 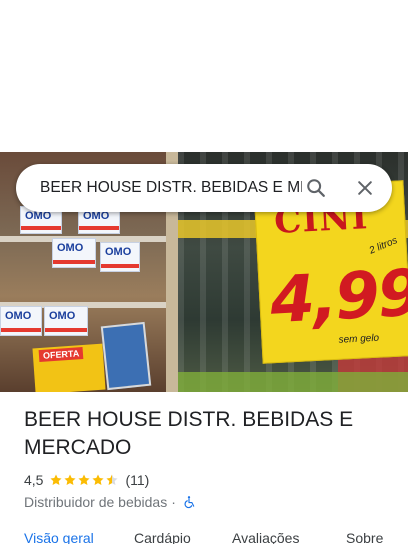 I want to click on close-icon, so click(x=365, y=188).